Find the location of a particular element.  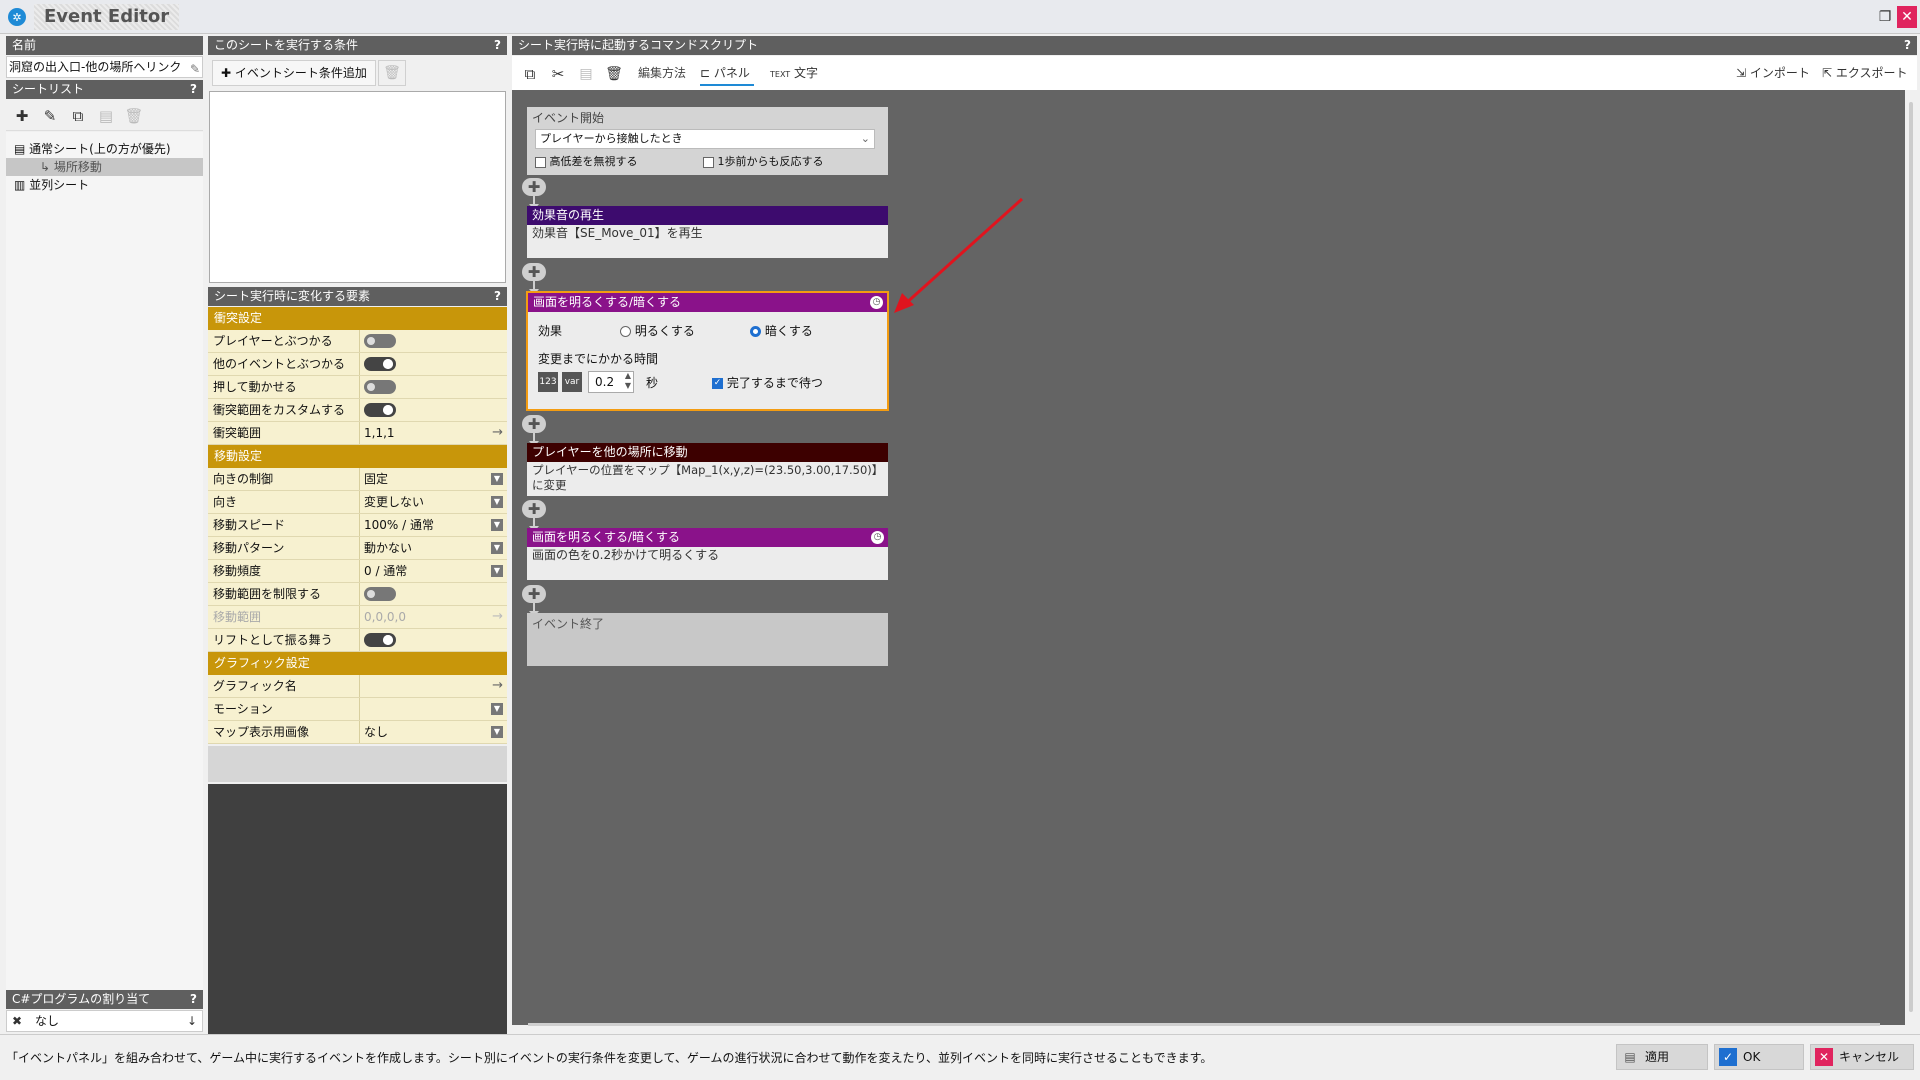

panel-mode-tab: ⊏ パネル is located at coordinates (727, 74).